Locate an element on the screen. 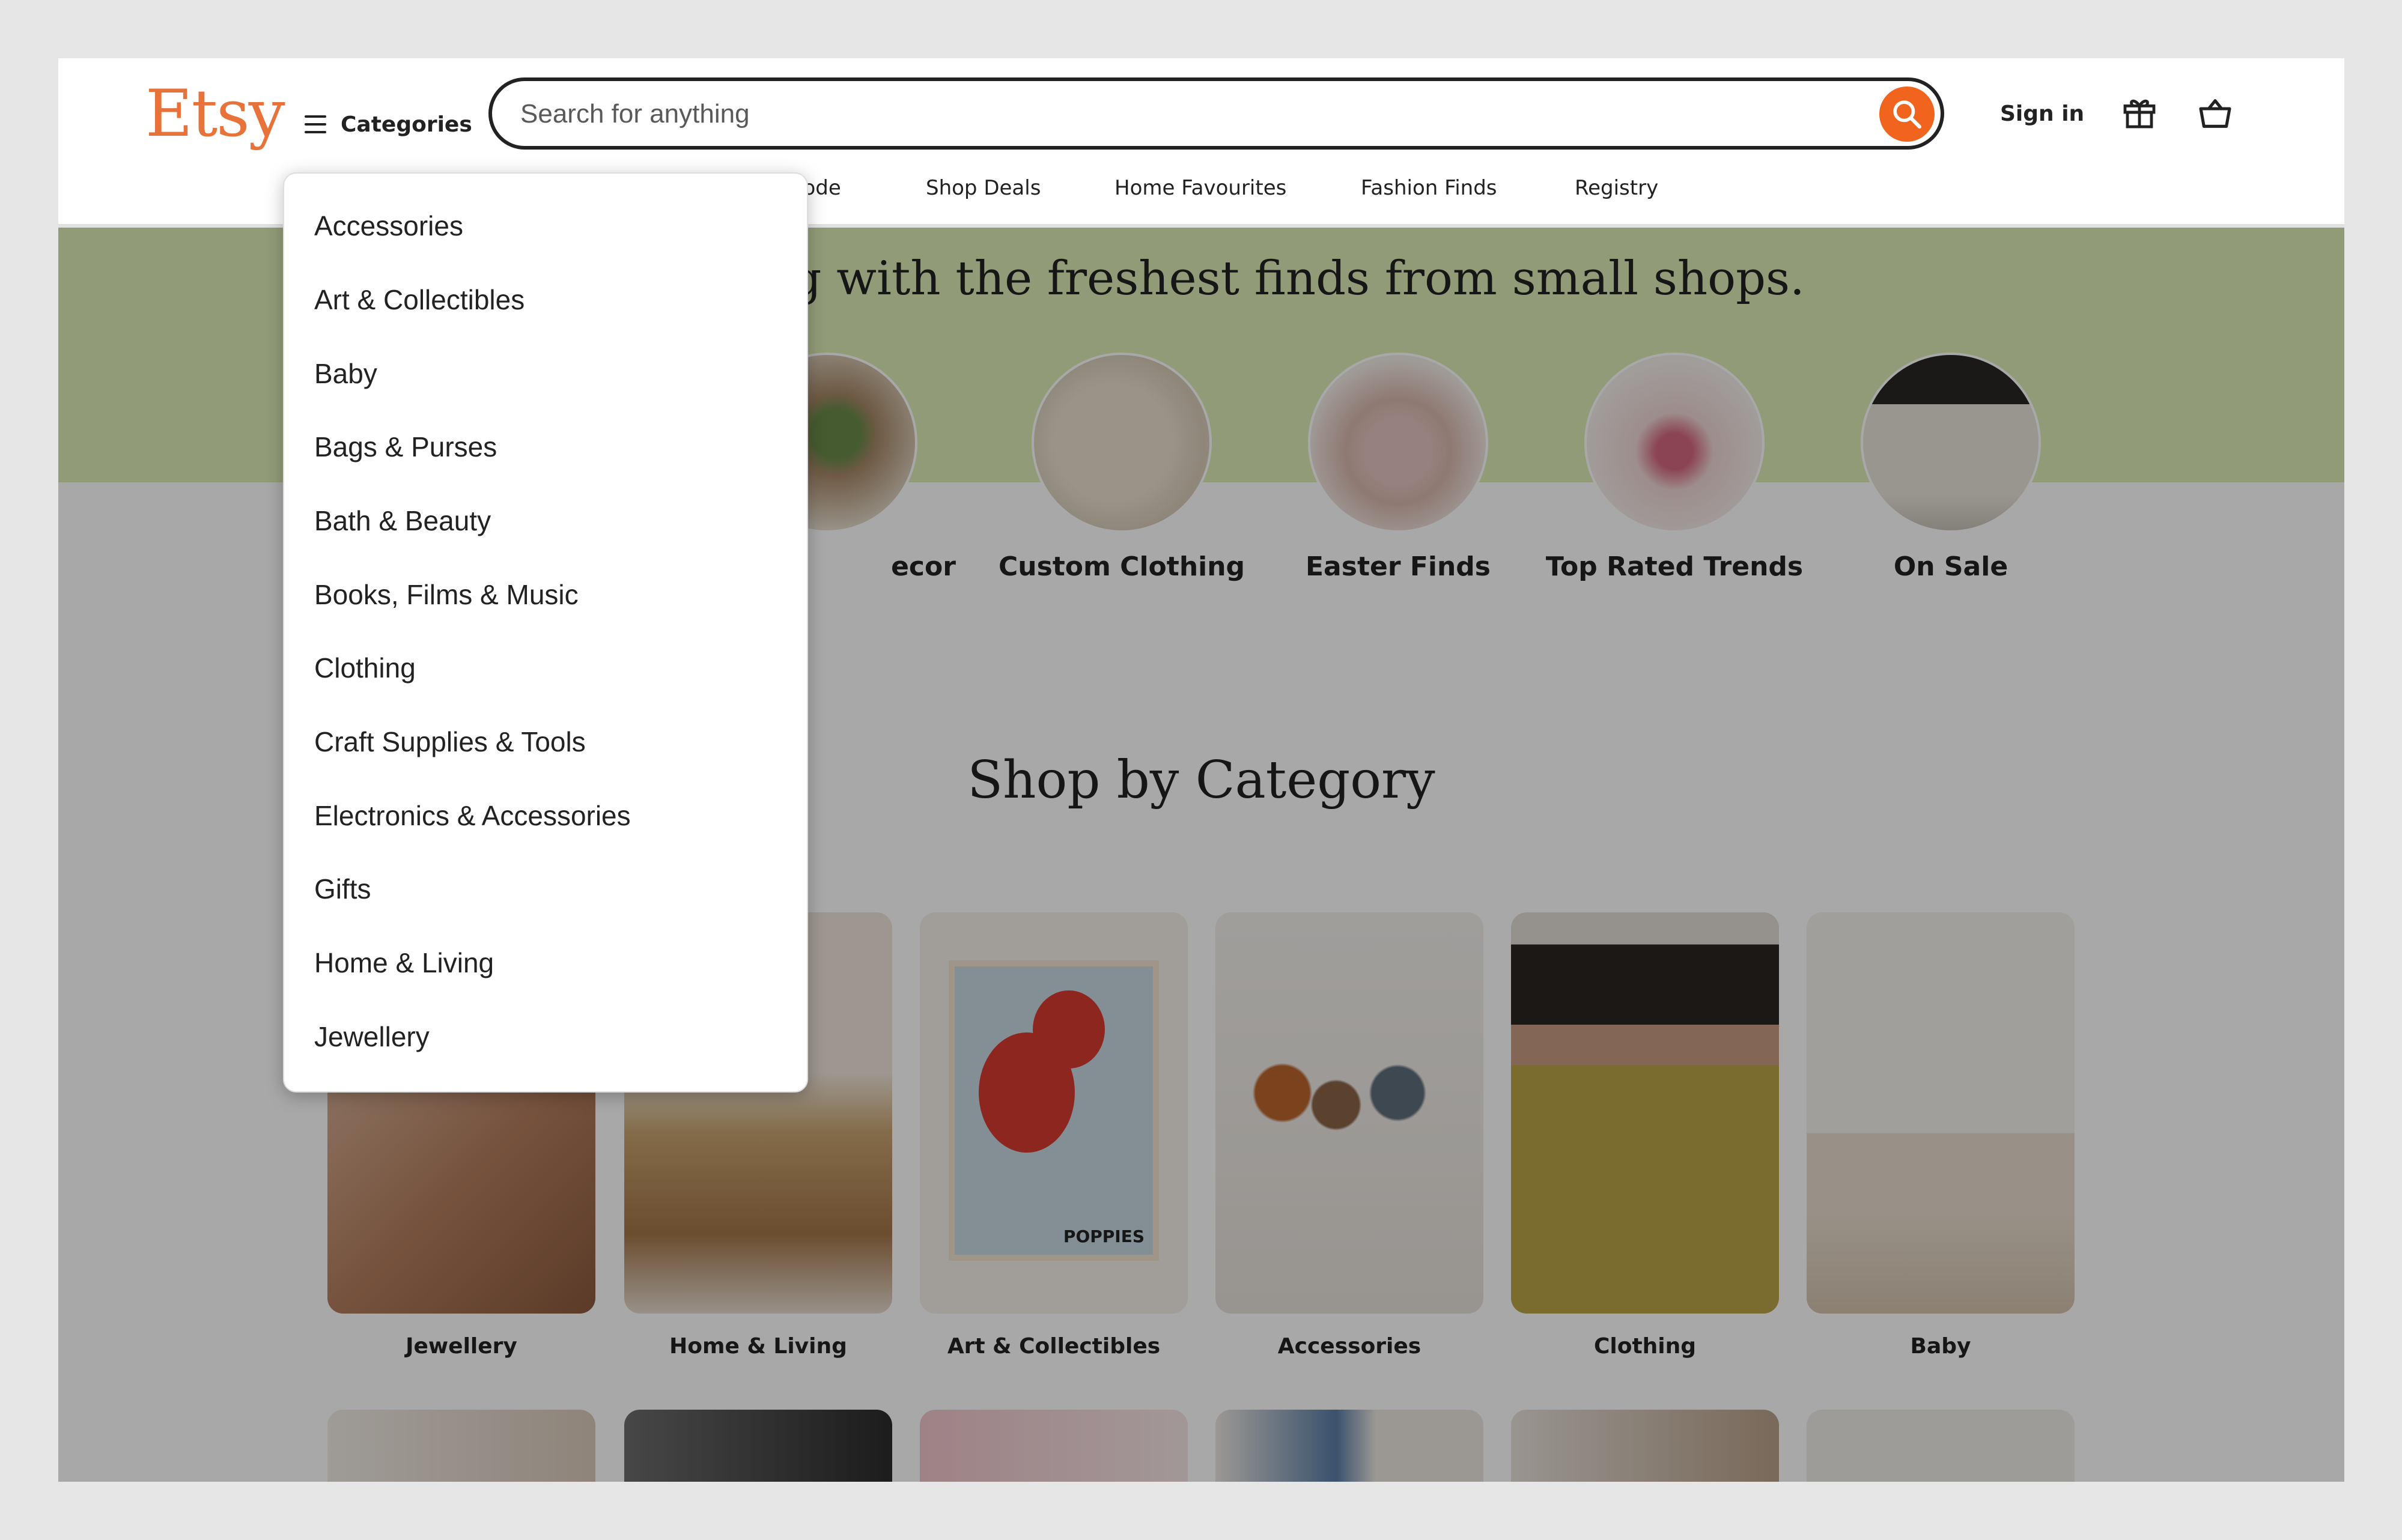 Image resolution: width=2402 pixels, height=1540 pixels. search-input is located at coordinates (1175, 114).